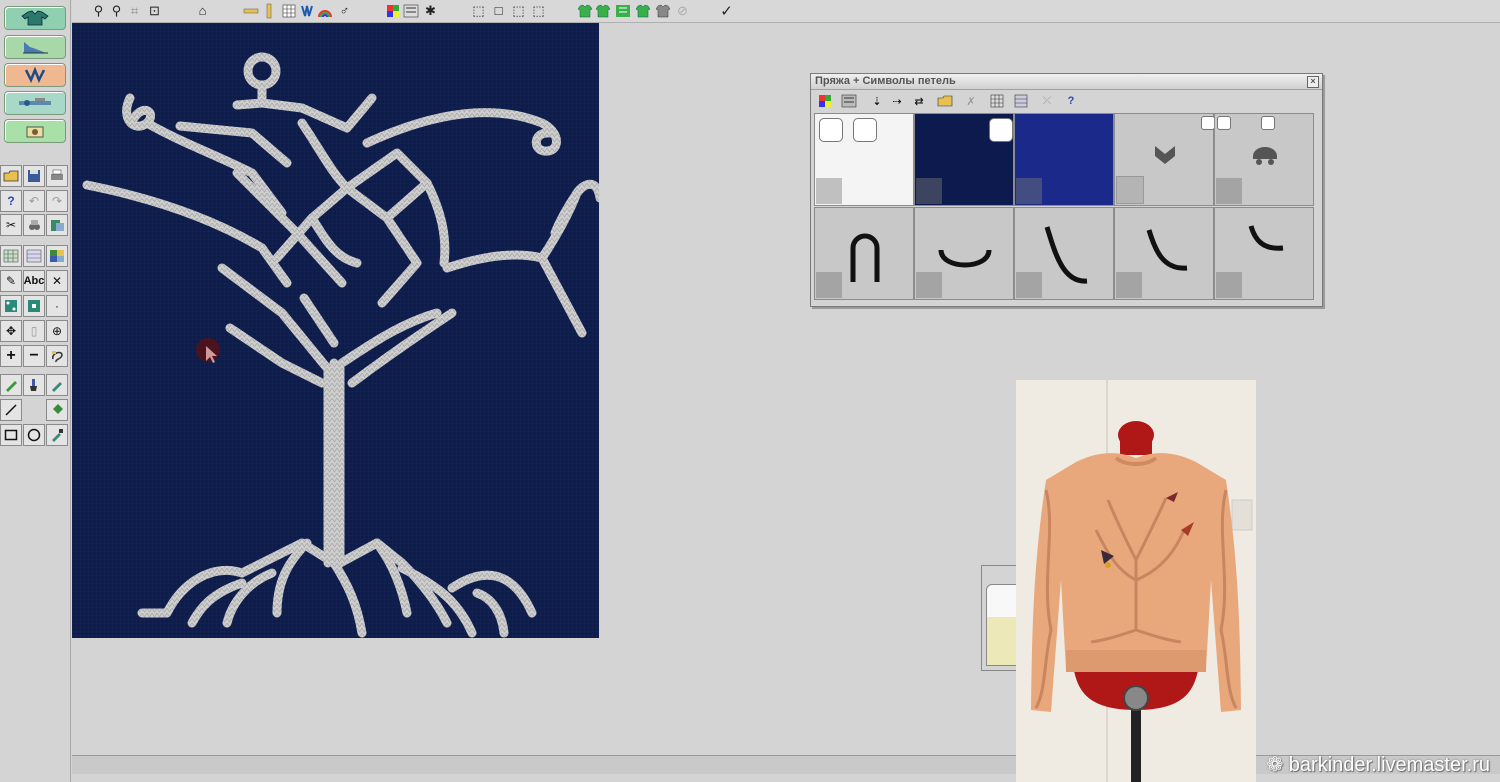  Describe the element at coordinates (11, 256) in the screenshot. I see `grid-icon` at that location.